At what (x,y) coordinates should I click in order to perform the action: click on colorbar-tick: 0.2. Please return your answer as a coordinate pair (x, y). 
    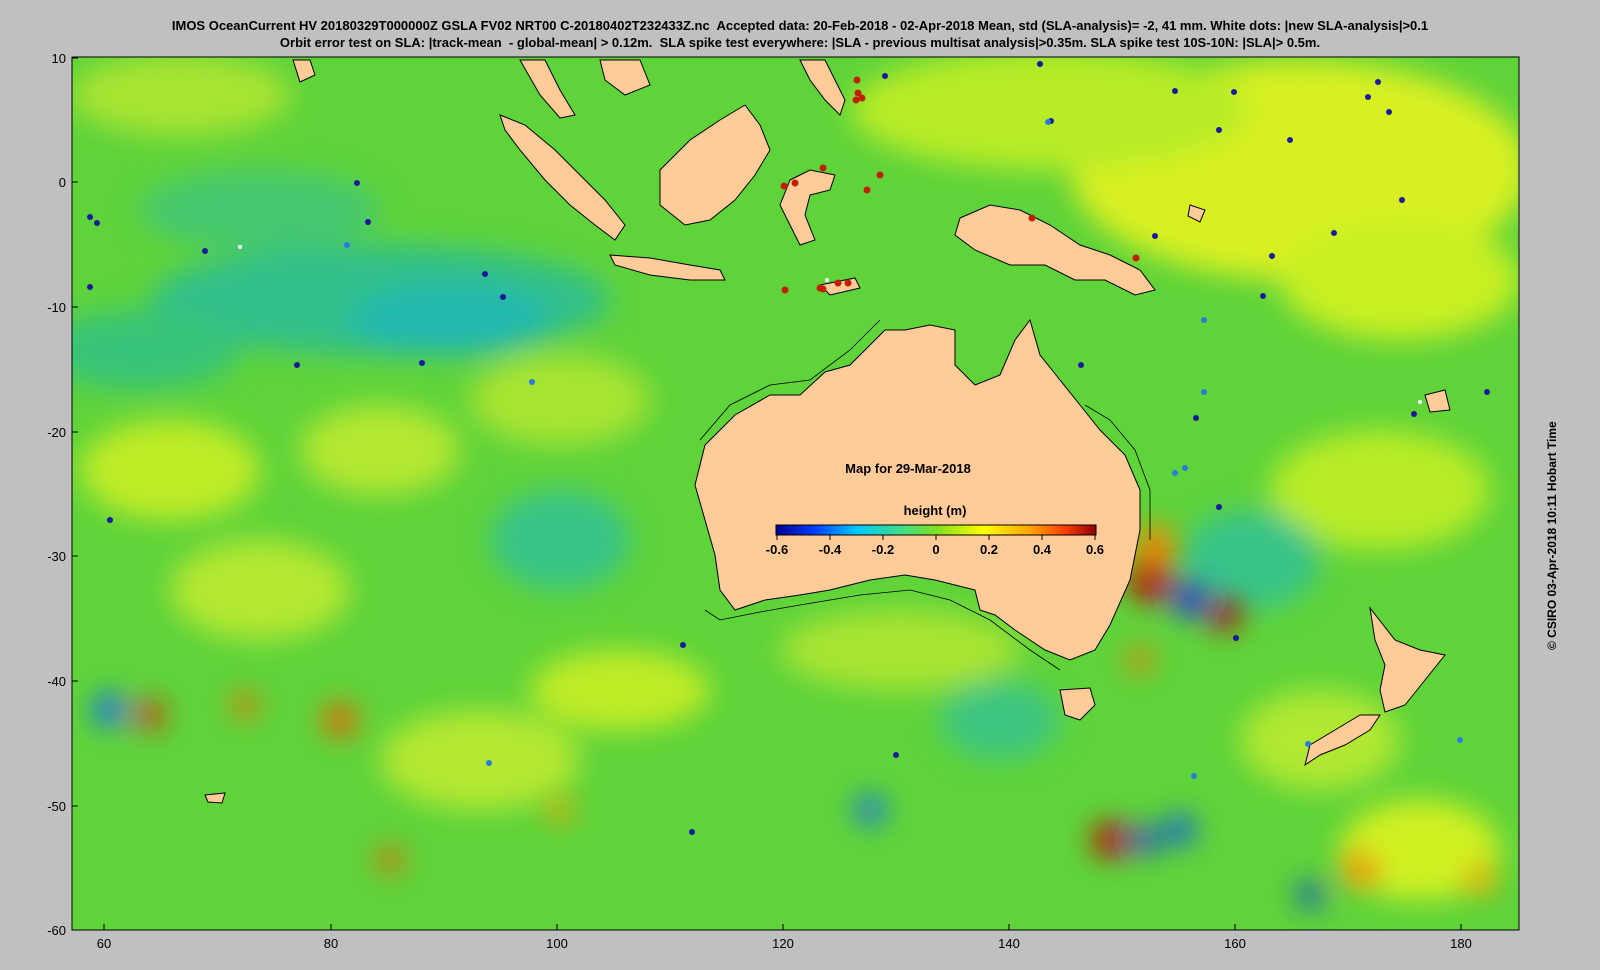
    Looking at the image, I should click on (989, 549).